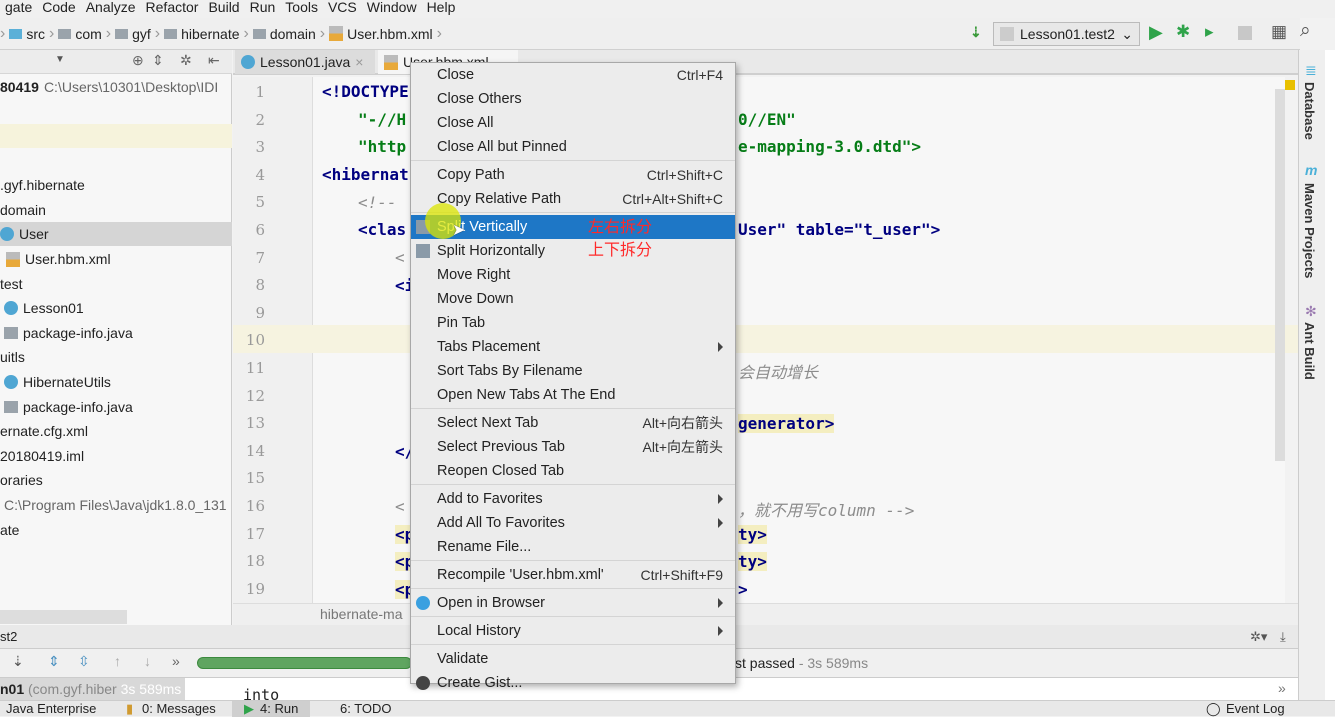  What do you see at coordinates (573, 299) in the screenshot?
I see `menu-item-move-down: Move Down` at bounding box center [573, 299].